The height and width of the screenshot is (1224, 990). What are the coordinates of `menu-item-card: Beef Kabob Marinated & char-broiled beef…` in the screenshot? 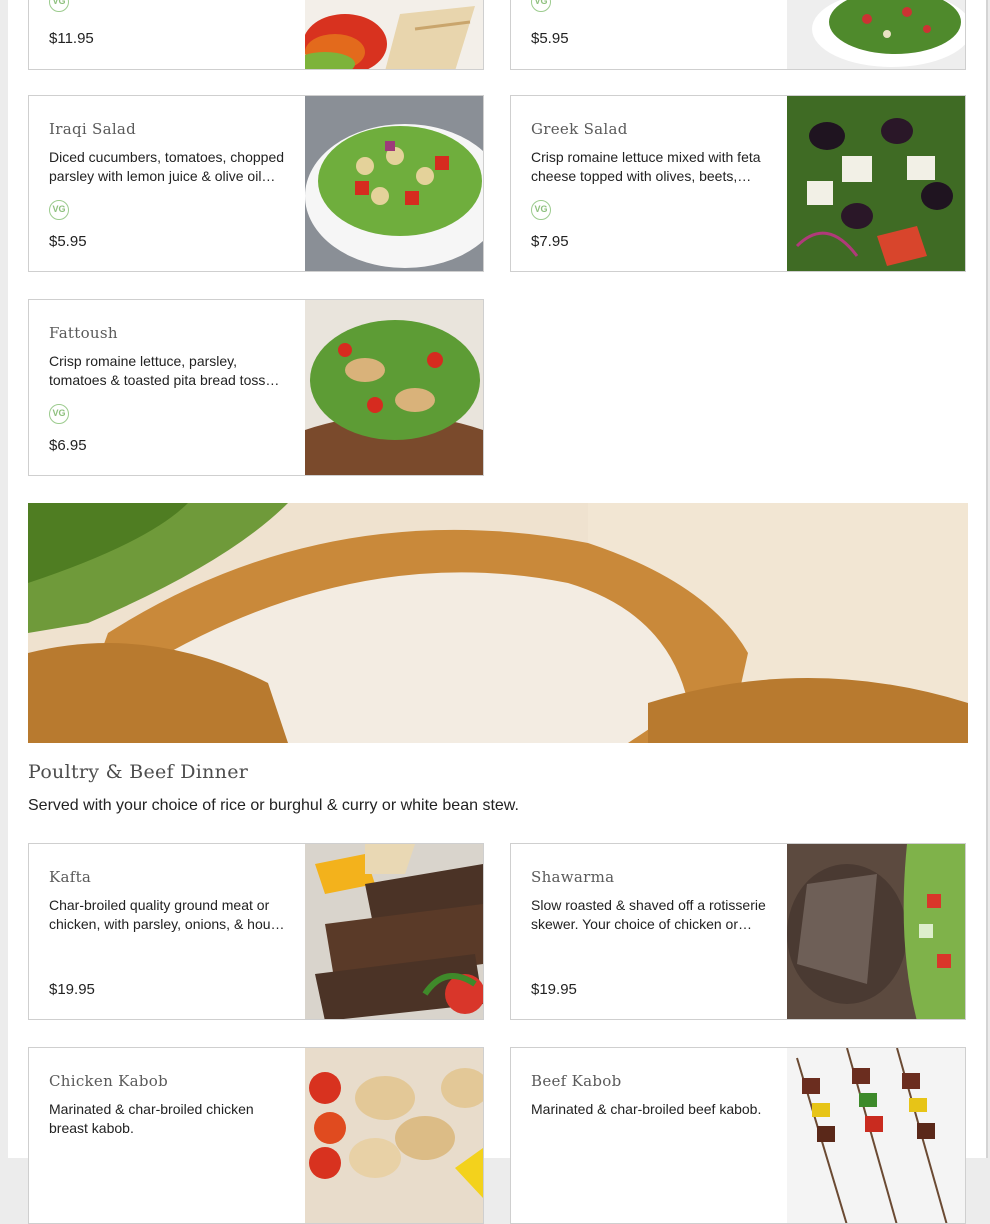 It's located at (738, 1135).